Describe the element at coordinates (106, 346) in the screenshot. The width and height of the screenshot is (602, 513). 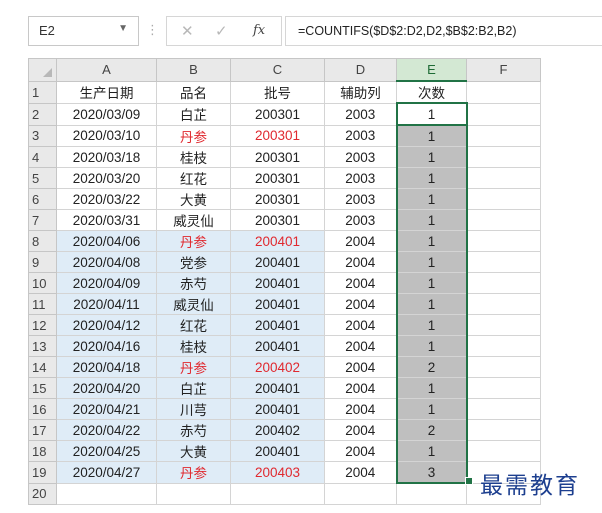
I see `date-cell: 2020/04/16` at that location.